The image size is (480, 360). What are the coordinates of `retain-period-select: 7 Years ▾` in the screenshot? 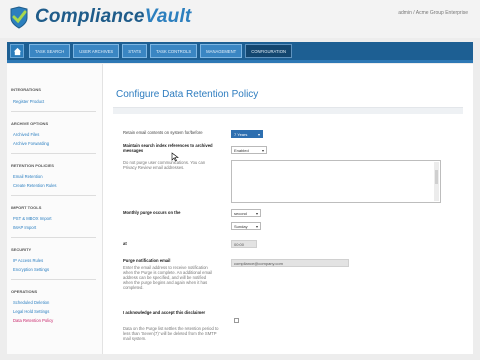 It's located at (247, 134).